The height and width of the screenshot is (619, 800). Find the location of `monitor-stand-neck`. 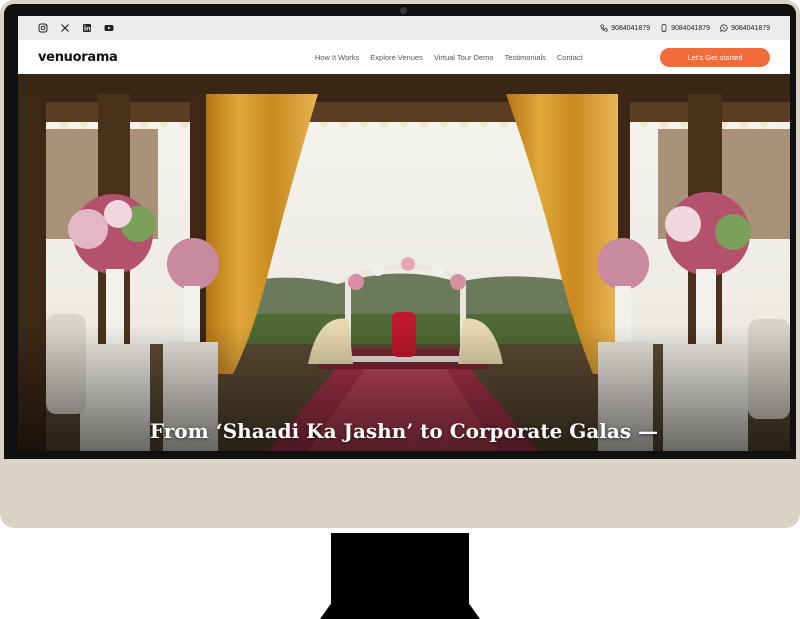

monitor-stand-neck is located at coordinates (400, 569).